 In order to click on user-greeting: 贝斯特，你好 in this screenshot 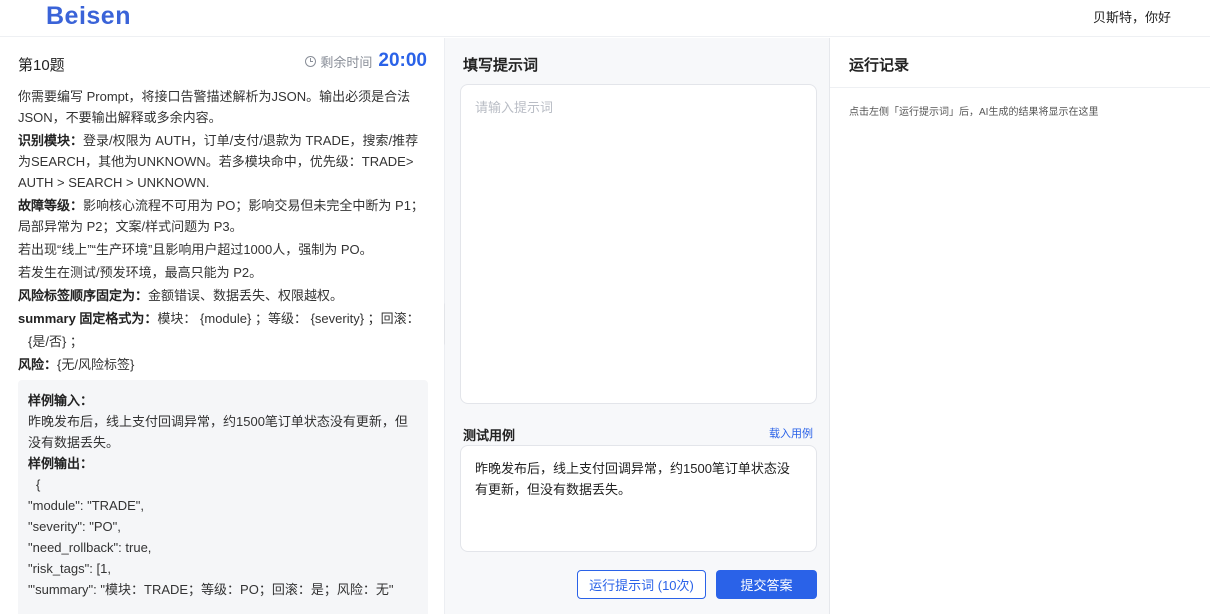, I will do `click(1132, 16)`.